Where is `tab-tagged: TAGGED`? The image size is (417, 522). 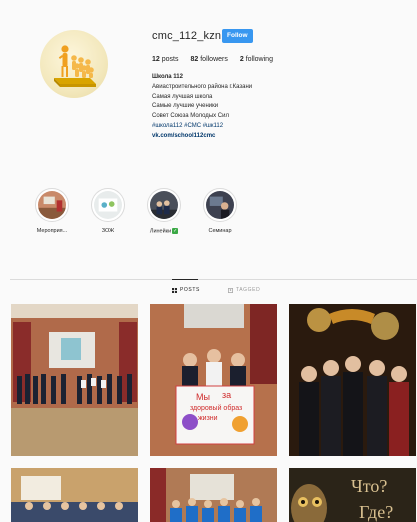
tab-tagged: TAGGED is located at coordinates (244, 290).